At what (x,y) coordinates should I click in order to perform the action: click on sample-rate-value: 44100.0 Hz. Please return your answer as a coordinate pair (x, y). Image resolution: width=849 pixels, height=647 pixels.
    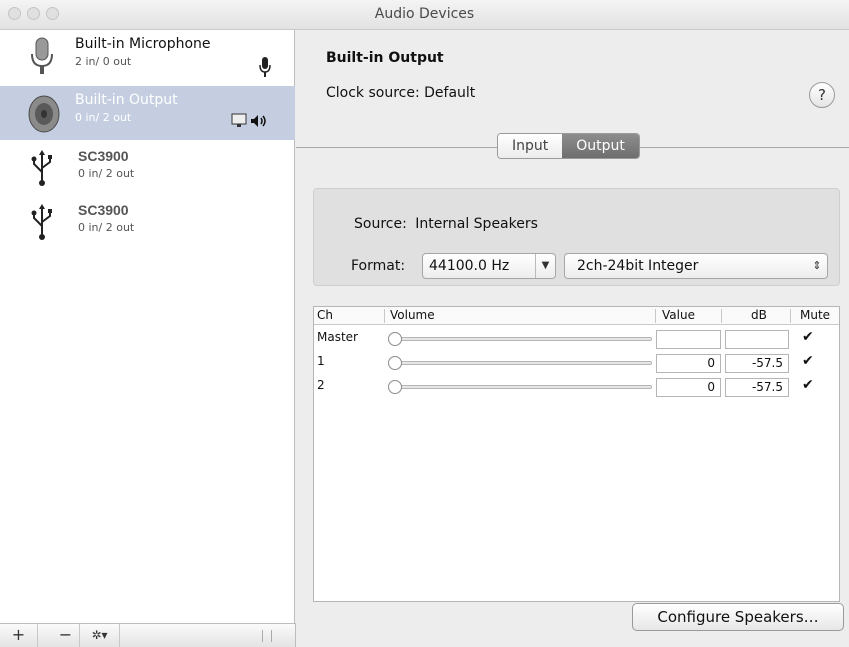
    Looking at the image, I should click on (469, 266).